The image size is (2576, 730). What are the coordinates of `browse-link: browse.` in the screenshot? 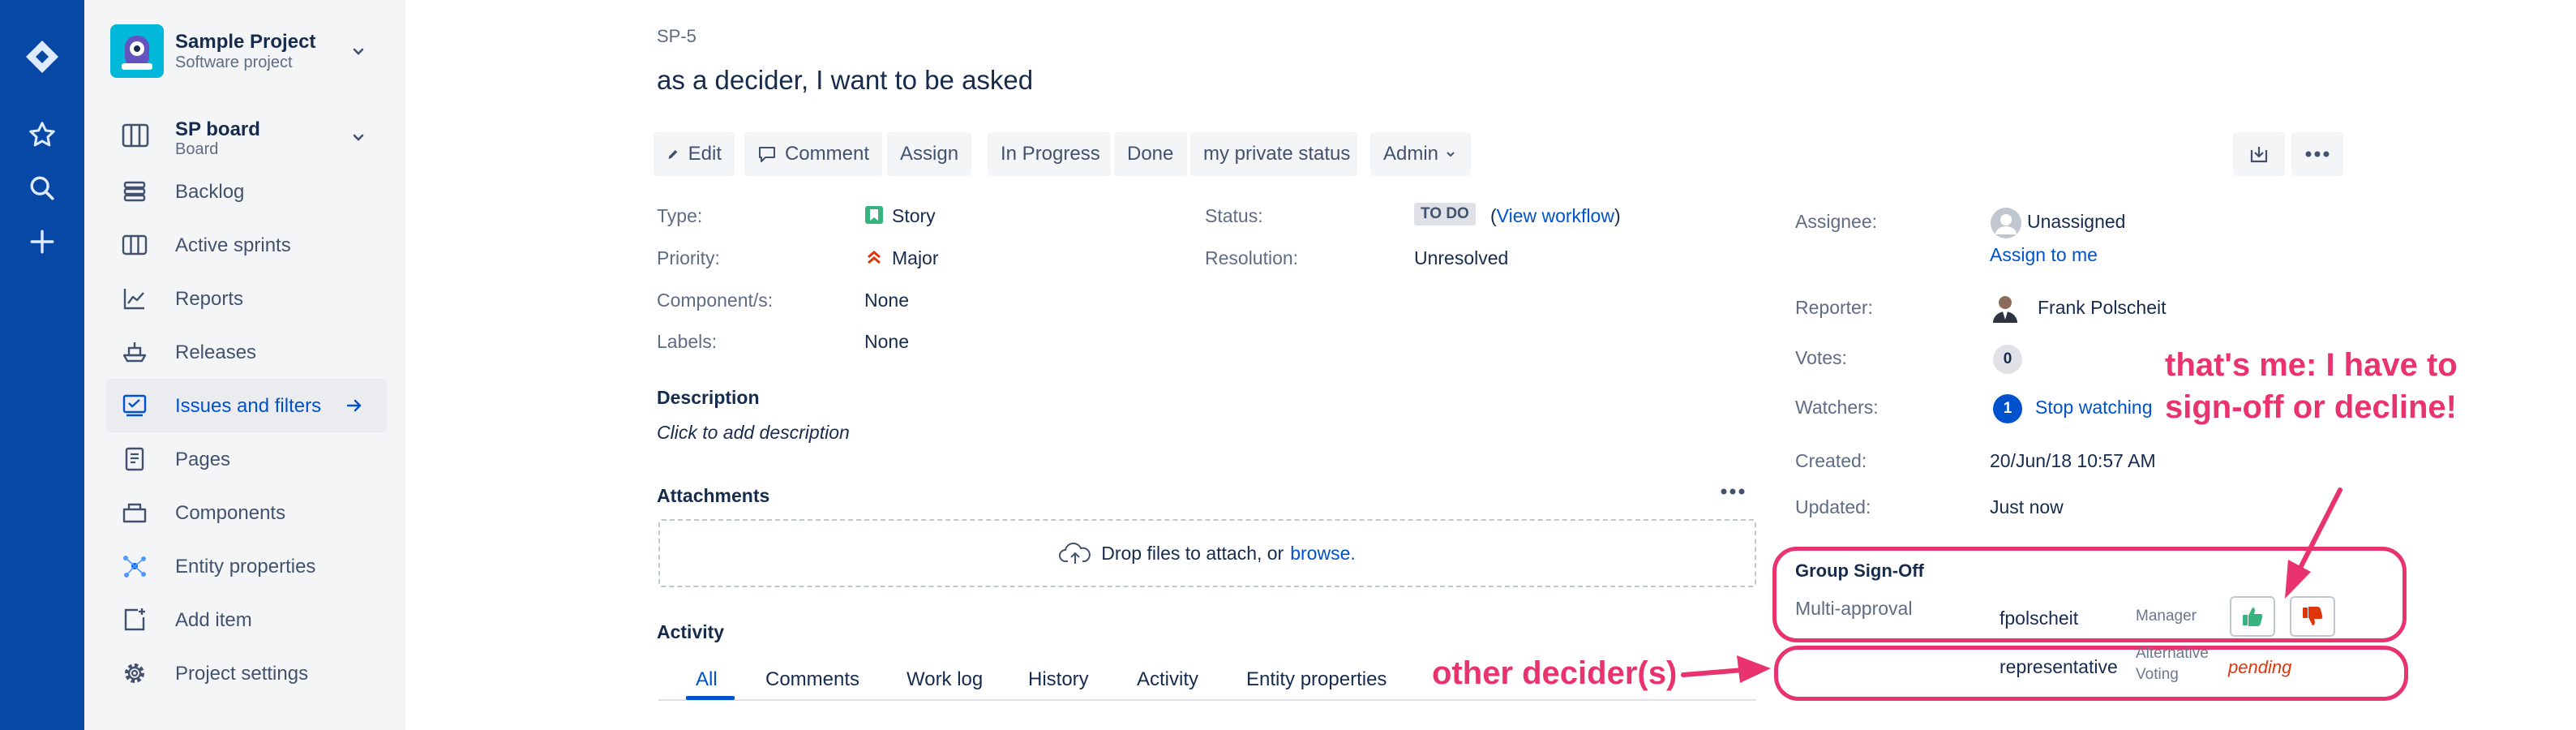 It's located at (1323, 554).